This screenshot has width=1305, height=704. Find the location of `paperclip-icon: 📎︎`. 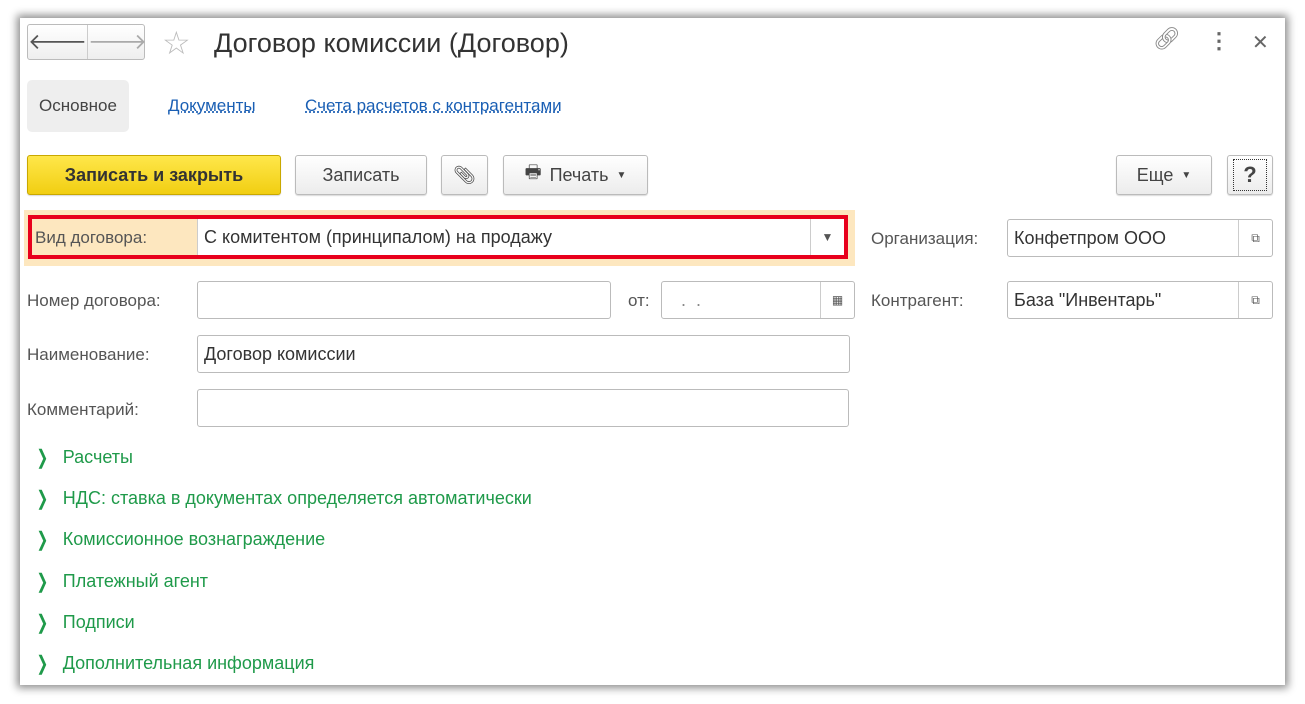

paperclip-icon: 📎︎ is located at coordinates (464, 174).